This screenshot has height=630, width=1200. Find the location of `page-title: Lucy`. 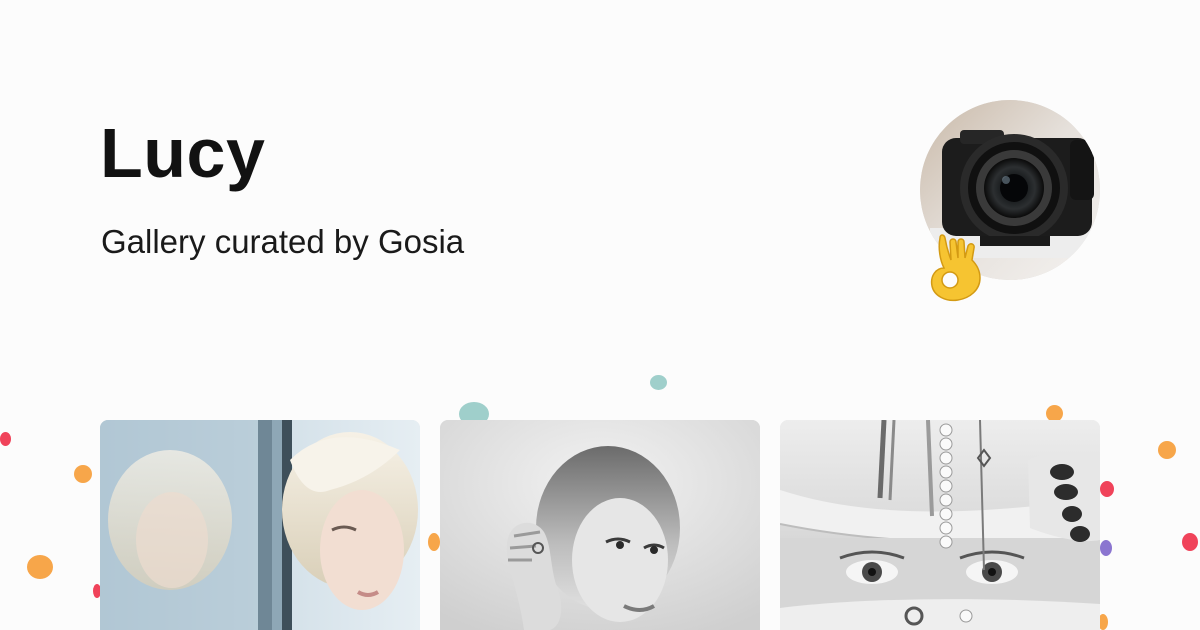

page-title: Lucy is located at coordinates (183, 153).